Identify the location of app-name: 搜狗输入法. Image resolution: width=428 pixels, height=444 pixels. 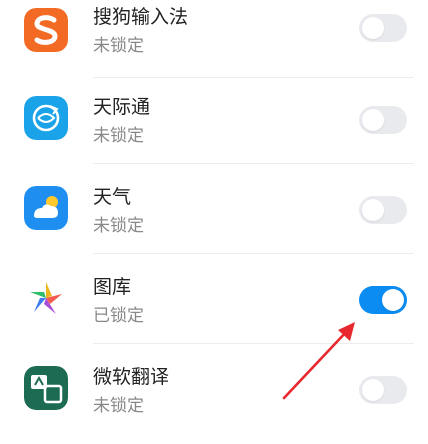
(141, 17).